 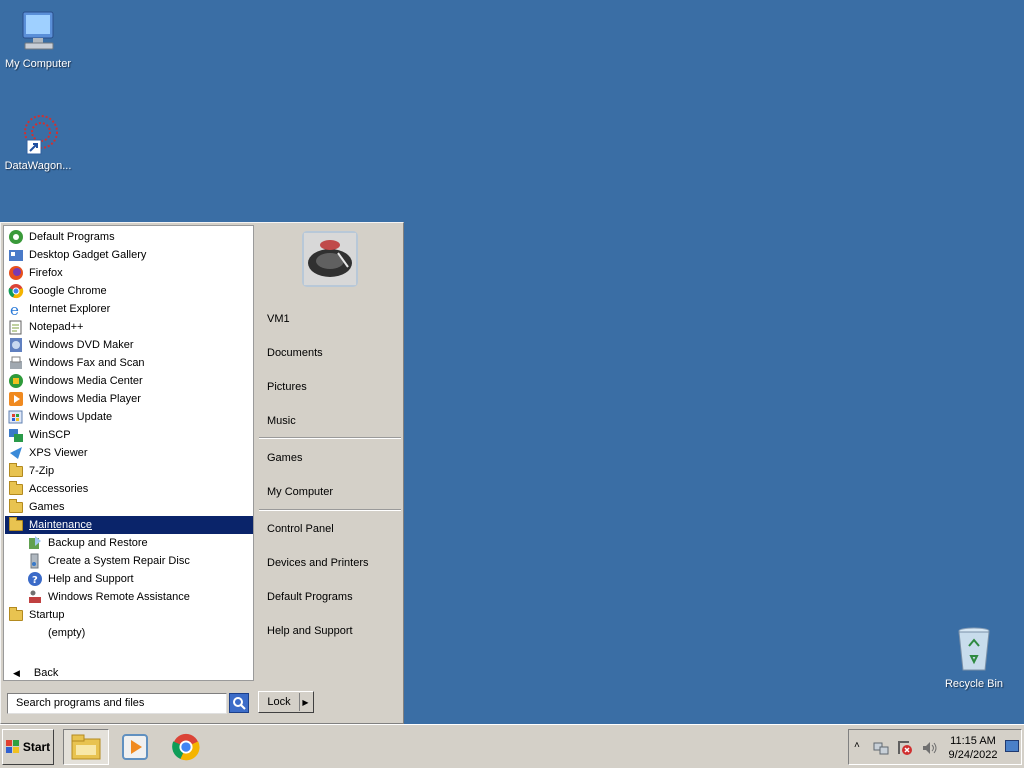 I want to click on program-windows-update: Windows Update, so click(x=129, y=417).